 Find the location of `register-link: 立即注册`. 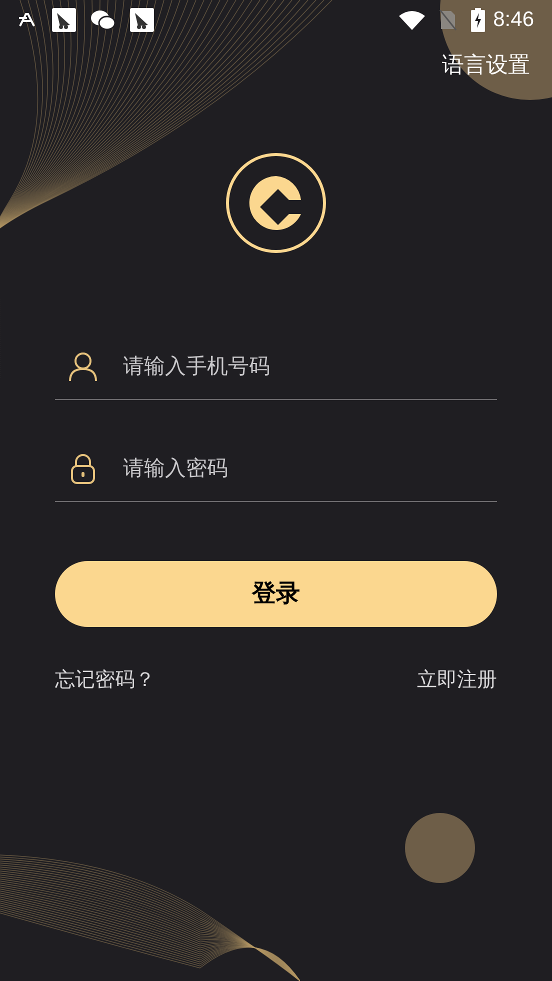

register-link: 立即注册 is located at coordinates (457, 680).